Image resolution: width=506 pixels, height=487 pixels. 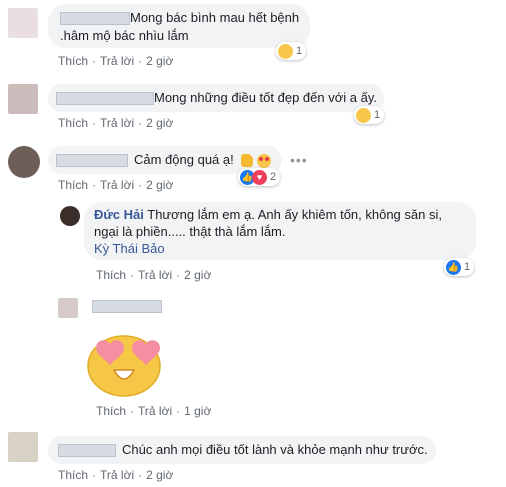 What do you see at coordinates (184, 159) in the screenshot?
I see `comment-text: Cảm động quá ạ!` at bounding box center [184, 159].